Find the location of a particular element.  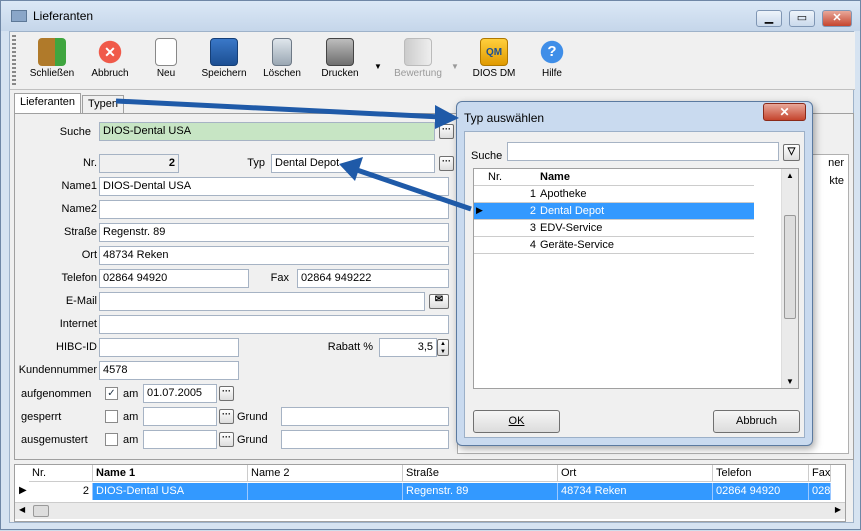

maximize-button: ▭ is located at coordinates (802, 18).